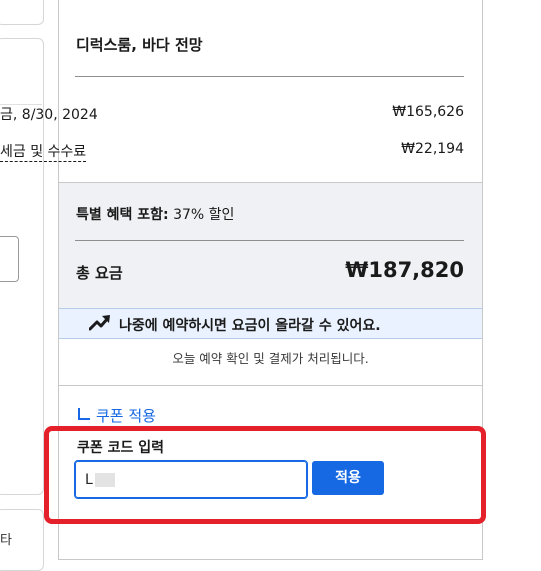 This screenshot has height=571, width=541. I want to click on special-offer-text: 37% 할인, so click(201, 215).